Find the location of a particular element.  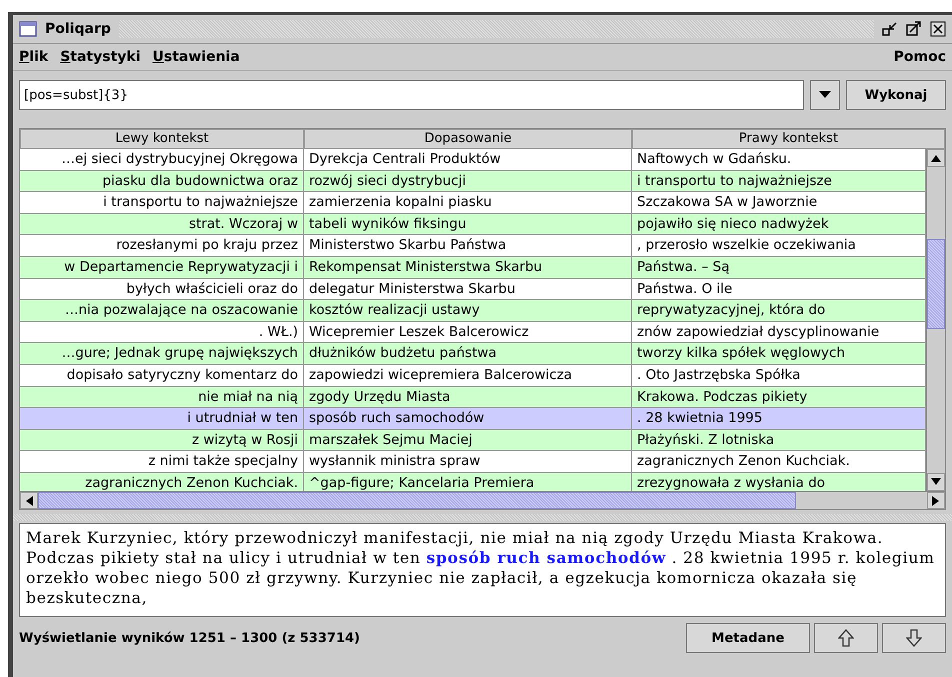

table-cell: tabeli wyników fiksingu is located at coordinates (468, 225).